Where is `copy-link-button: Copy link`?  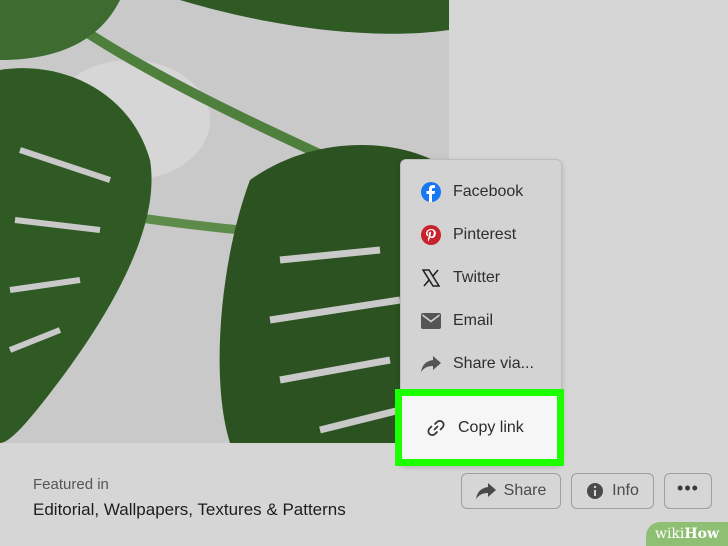 copy-link-button: Copy link is located at coordinates (479, 427).